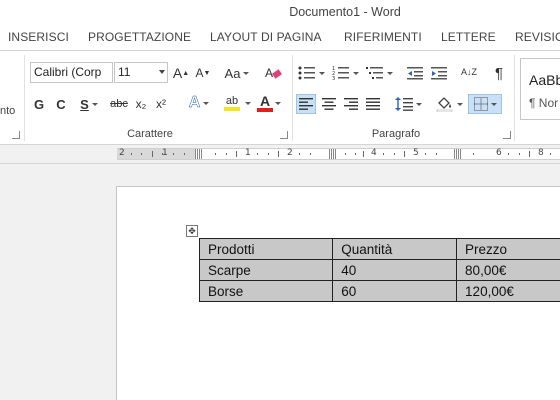  I want to click on horizontal-ruler: 2 1 1 2 3 4, so click(338, 154).